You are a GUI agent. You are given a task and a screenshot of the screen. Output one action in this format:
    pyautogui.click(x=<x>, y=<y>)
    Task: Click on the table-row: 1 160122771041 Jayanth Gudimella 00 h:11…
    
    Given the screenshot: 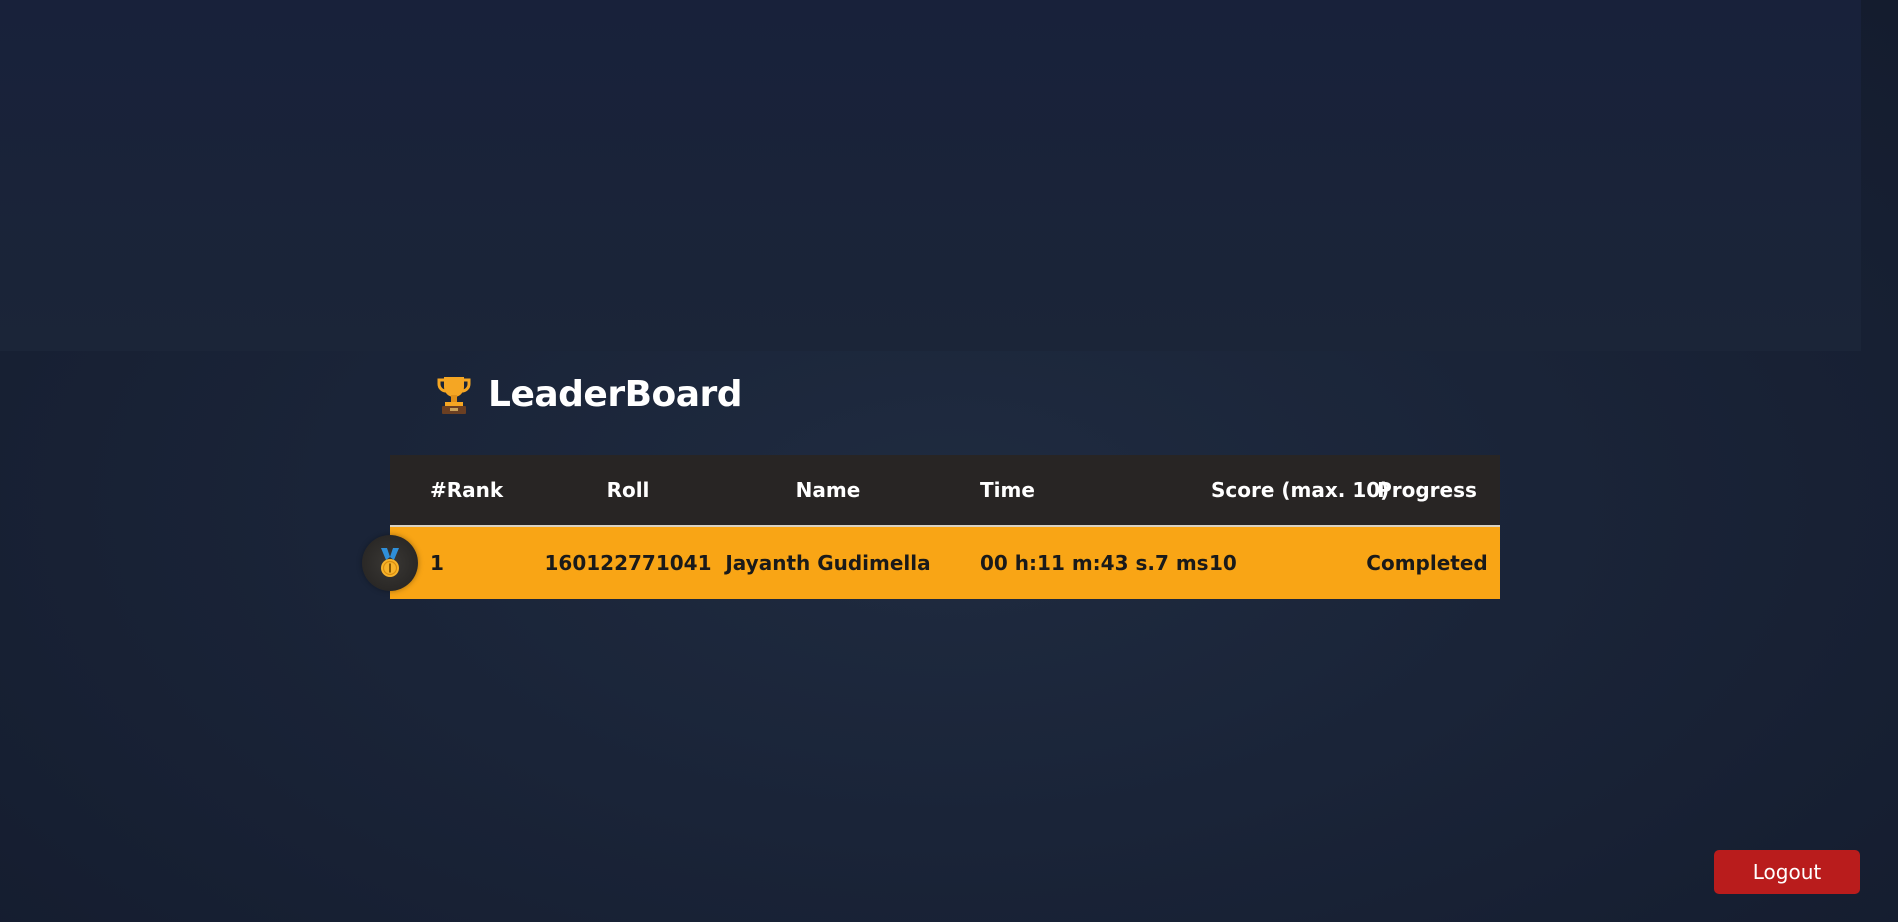 What is the action you would take?
    pyautogui.click(x=931, y=563)
    